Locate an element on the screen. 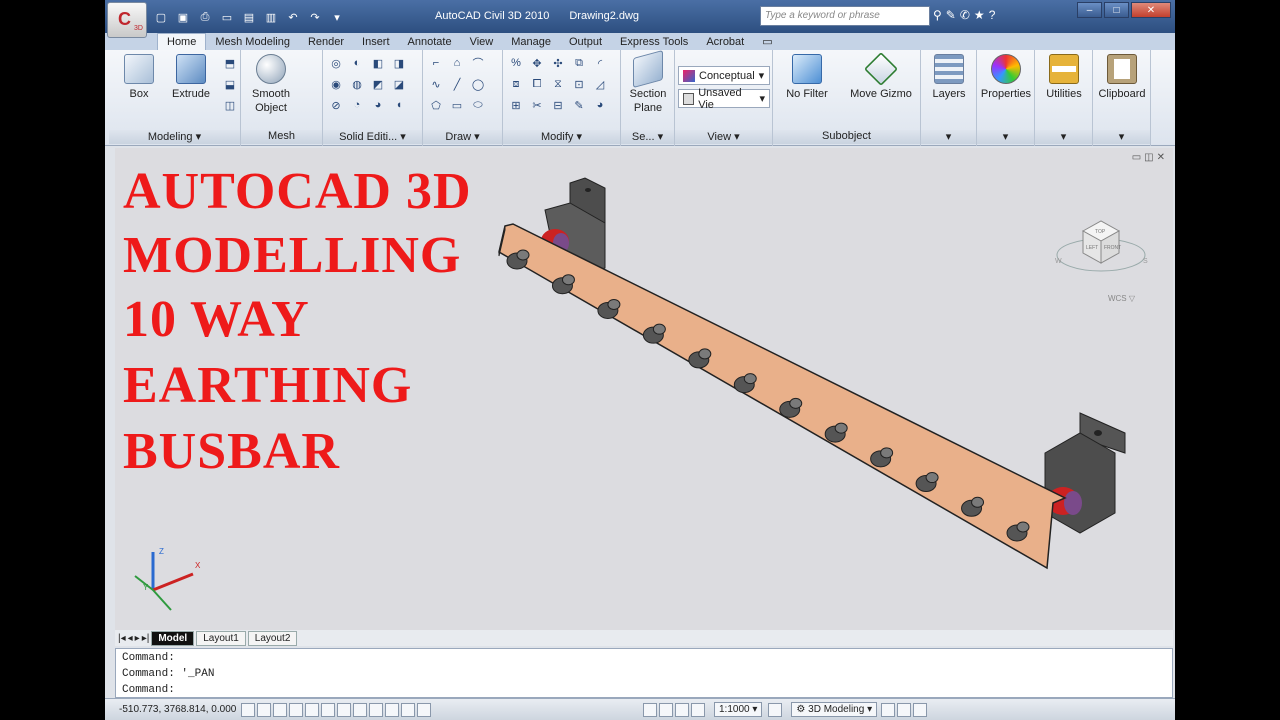  coordinate-readout: -510.773, 3768.814, 0.000 is located at coordinates (172, 709).